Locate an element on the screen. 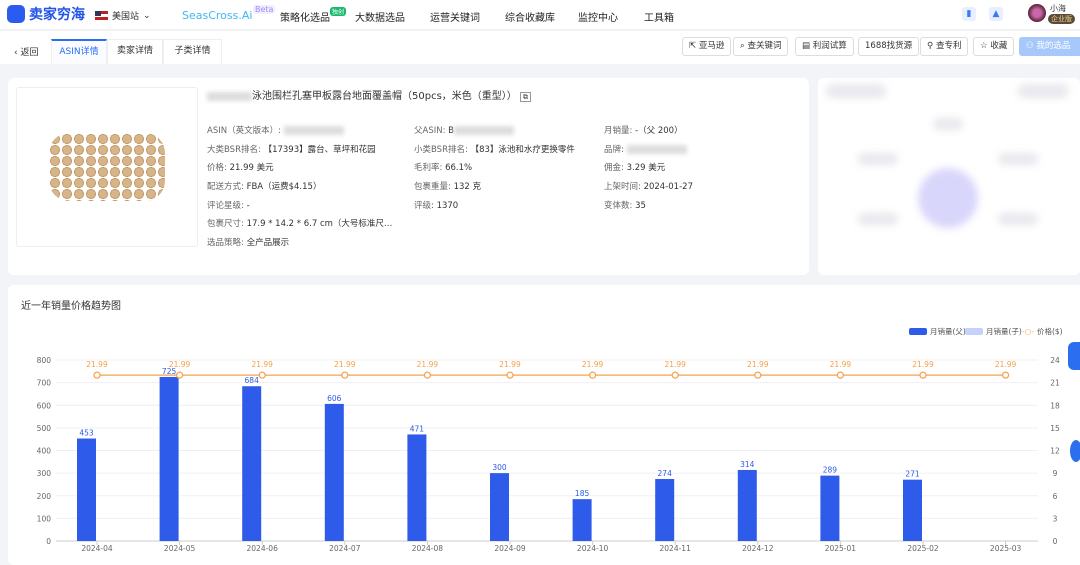  x-tick-label: 2024-11 is located at coordinates (676, 548).